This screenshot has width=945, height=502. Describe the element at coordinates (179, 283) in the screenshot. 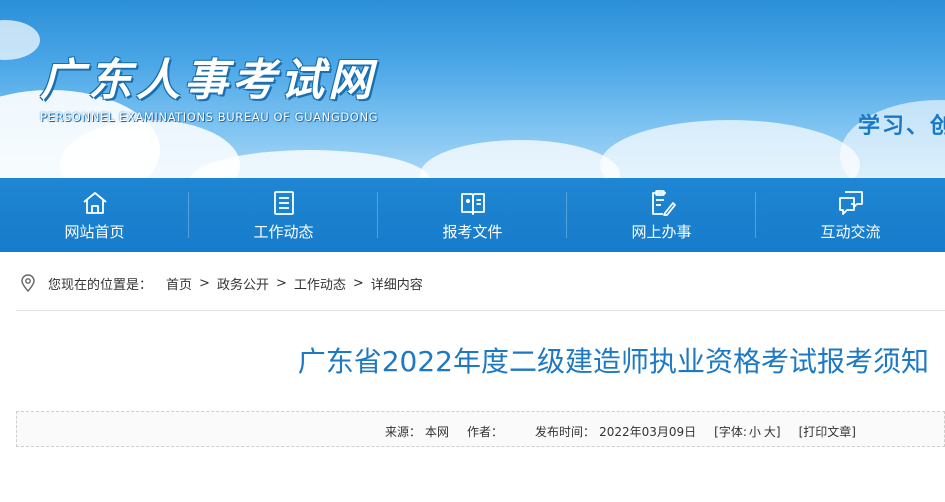

I see `breadcrumb-item-home: 首页` at that location.